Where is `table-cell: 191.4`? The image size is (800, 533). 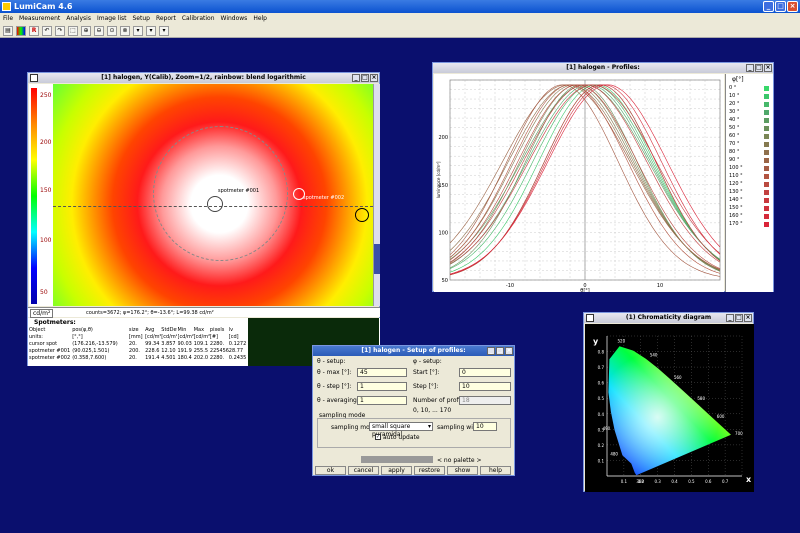 table-cell: 191.4 is located at coordinates (152, 358).